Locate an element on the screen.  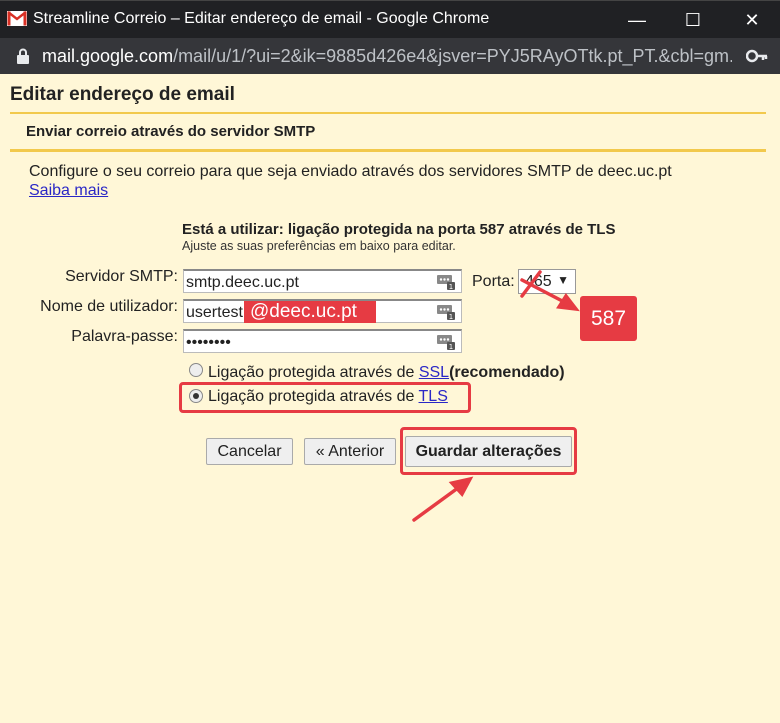
port-value: 465 is located at coordinates (538, 281).